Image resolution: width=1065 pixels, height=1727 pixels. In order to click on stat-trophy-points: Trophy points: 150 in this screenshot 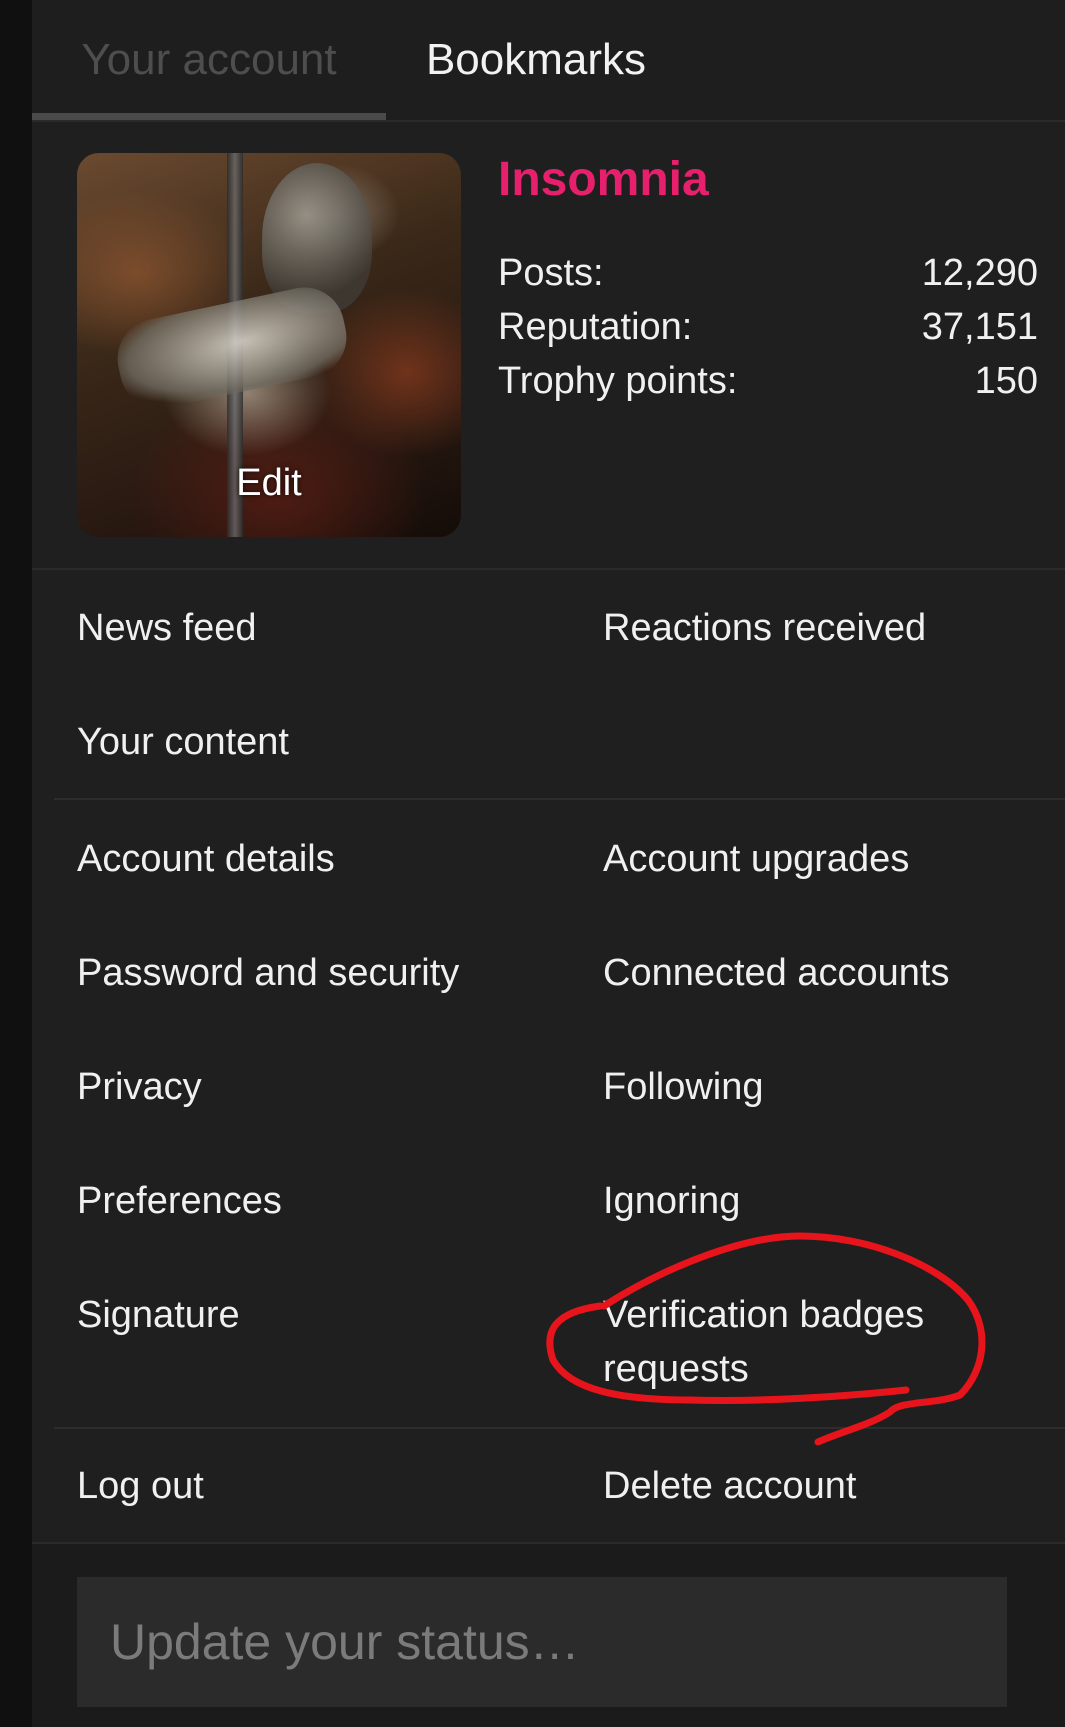, I will do `click(768, 381)`.